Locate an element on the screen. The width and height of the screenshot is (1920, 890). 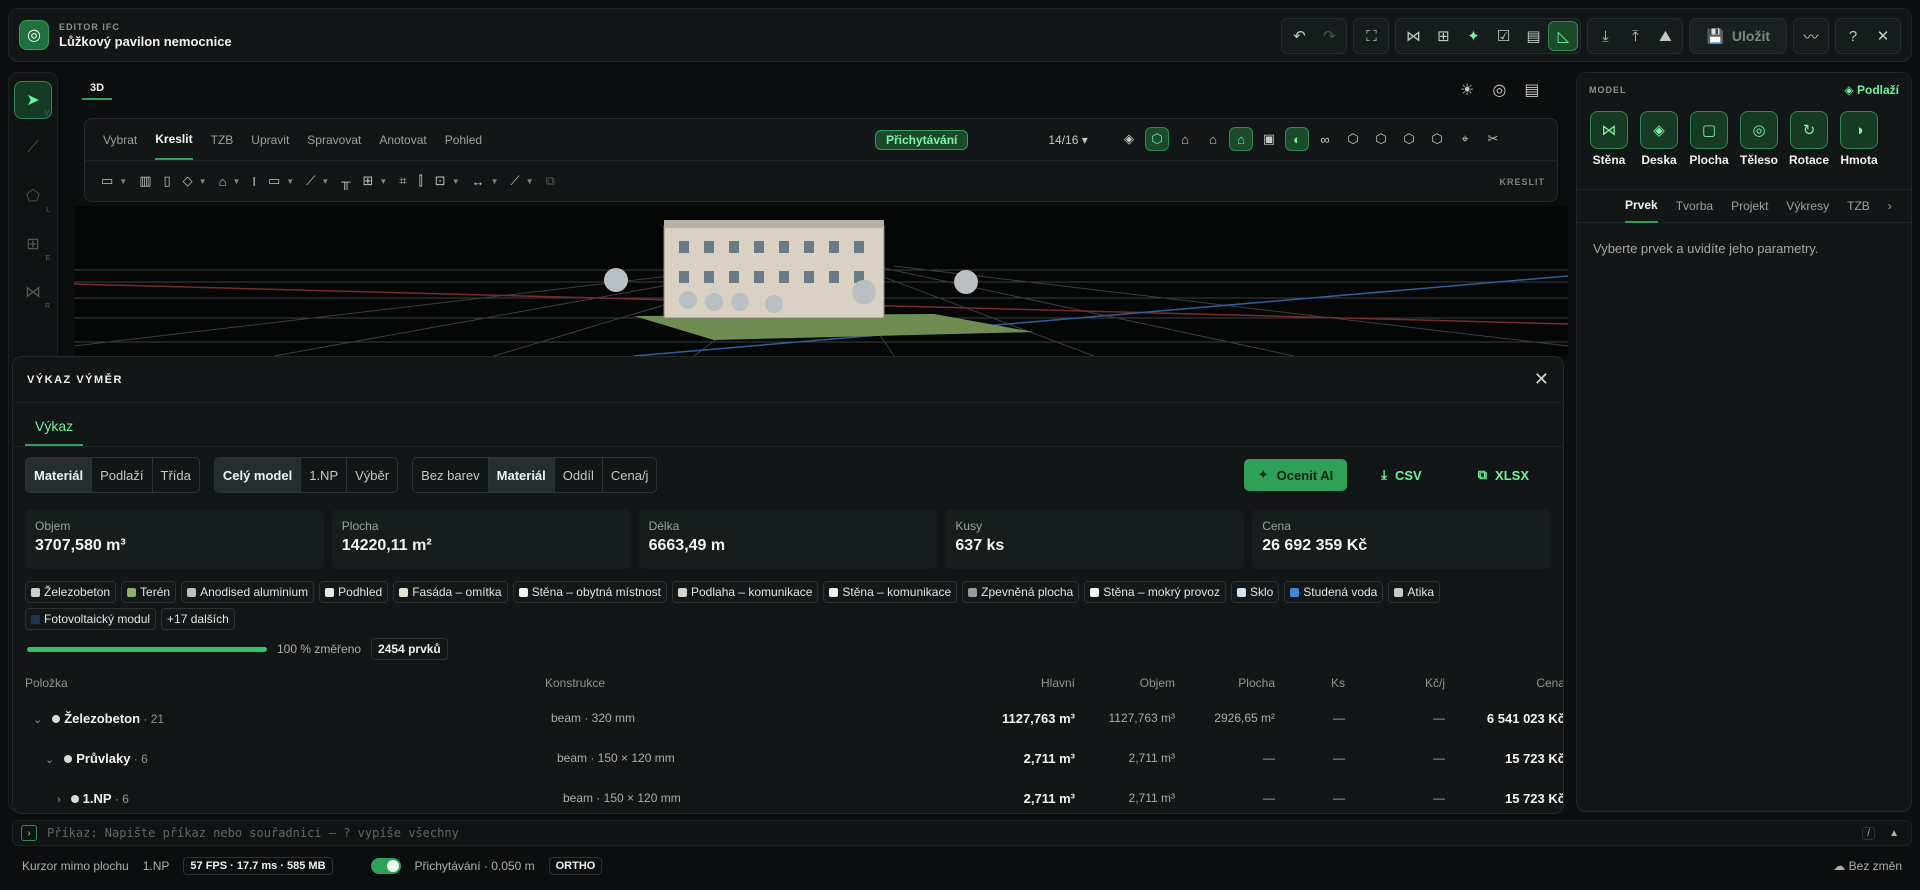
box-b-icon: ⬡ is located at coordinates (1381, 139).